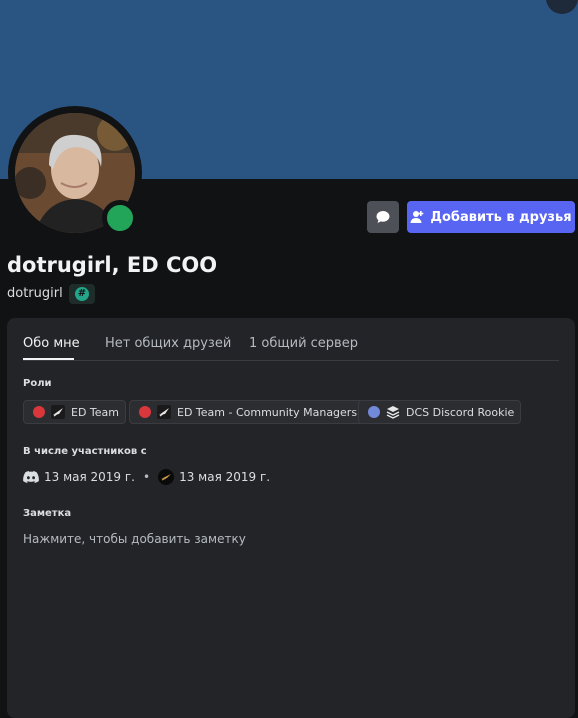 Image resolution: width=578 pixels, height=718 pixels. I want to click on tab-about-me: Обо мне, so click(51, 343).